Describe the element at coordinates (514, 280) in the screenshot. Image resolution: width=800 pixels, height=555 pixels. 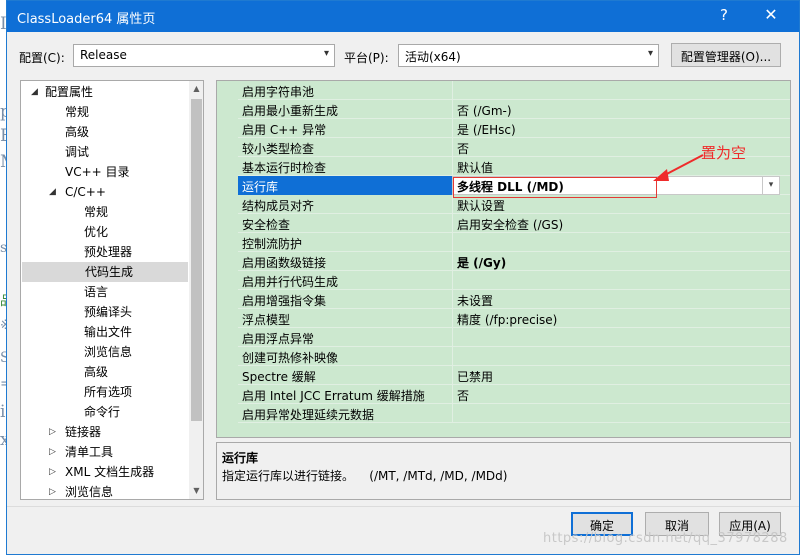
I see `property-row: 启用并行代码生成` at that location.